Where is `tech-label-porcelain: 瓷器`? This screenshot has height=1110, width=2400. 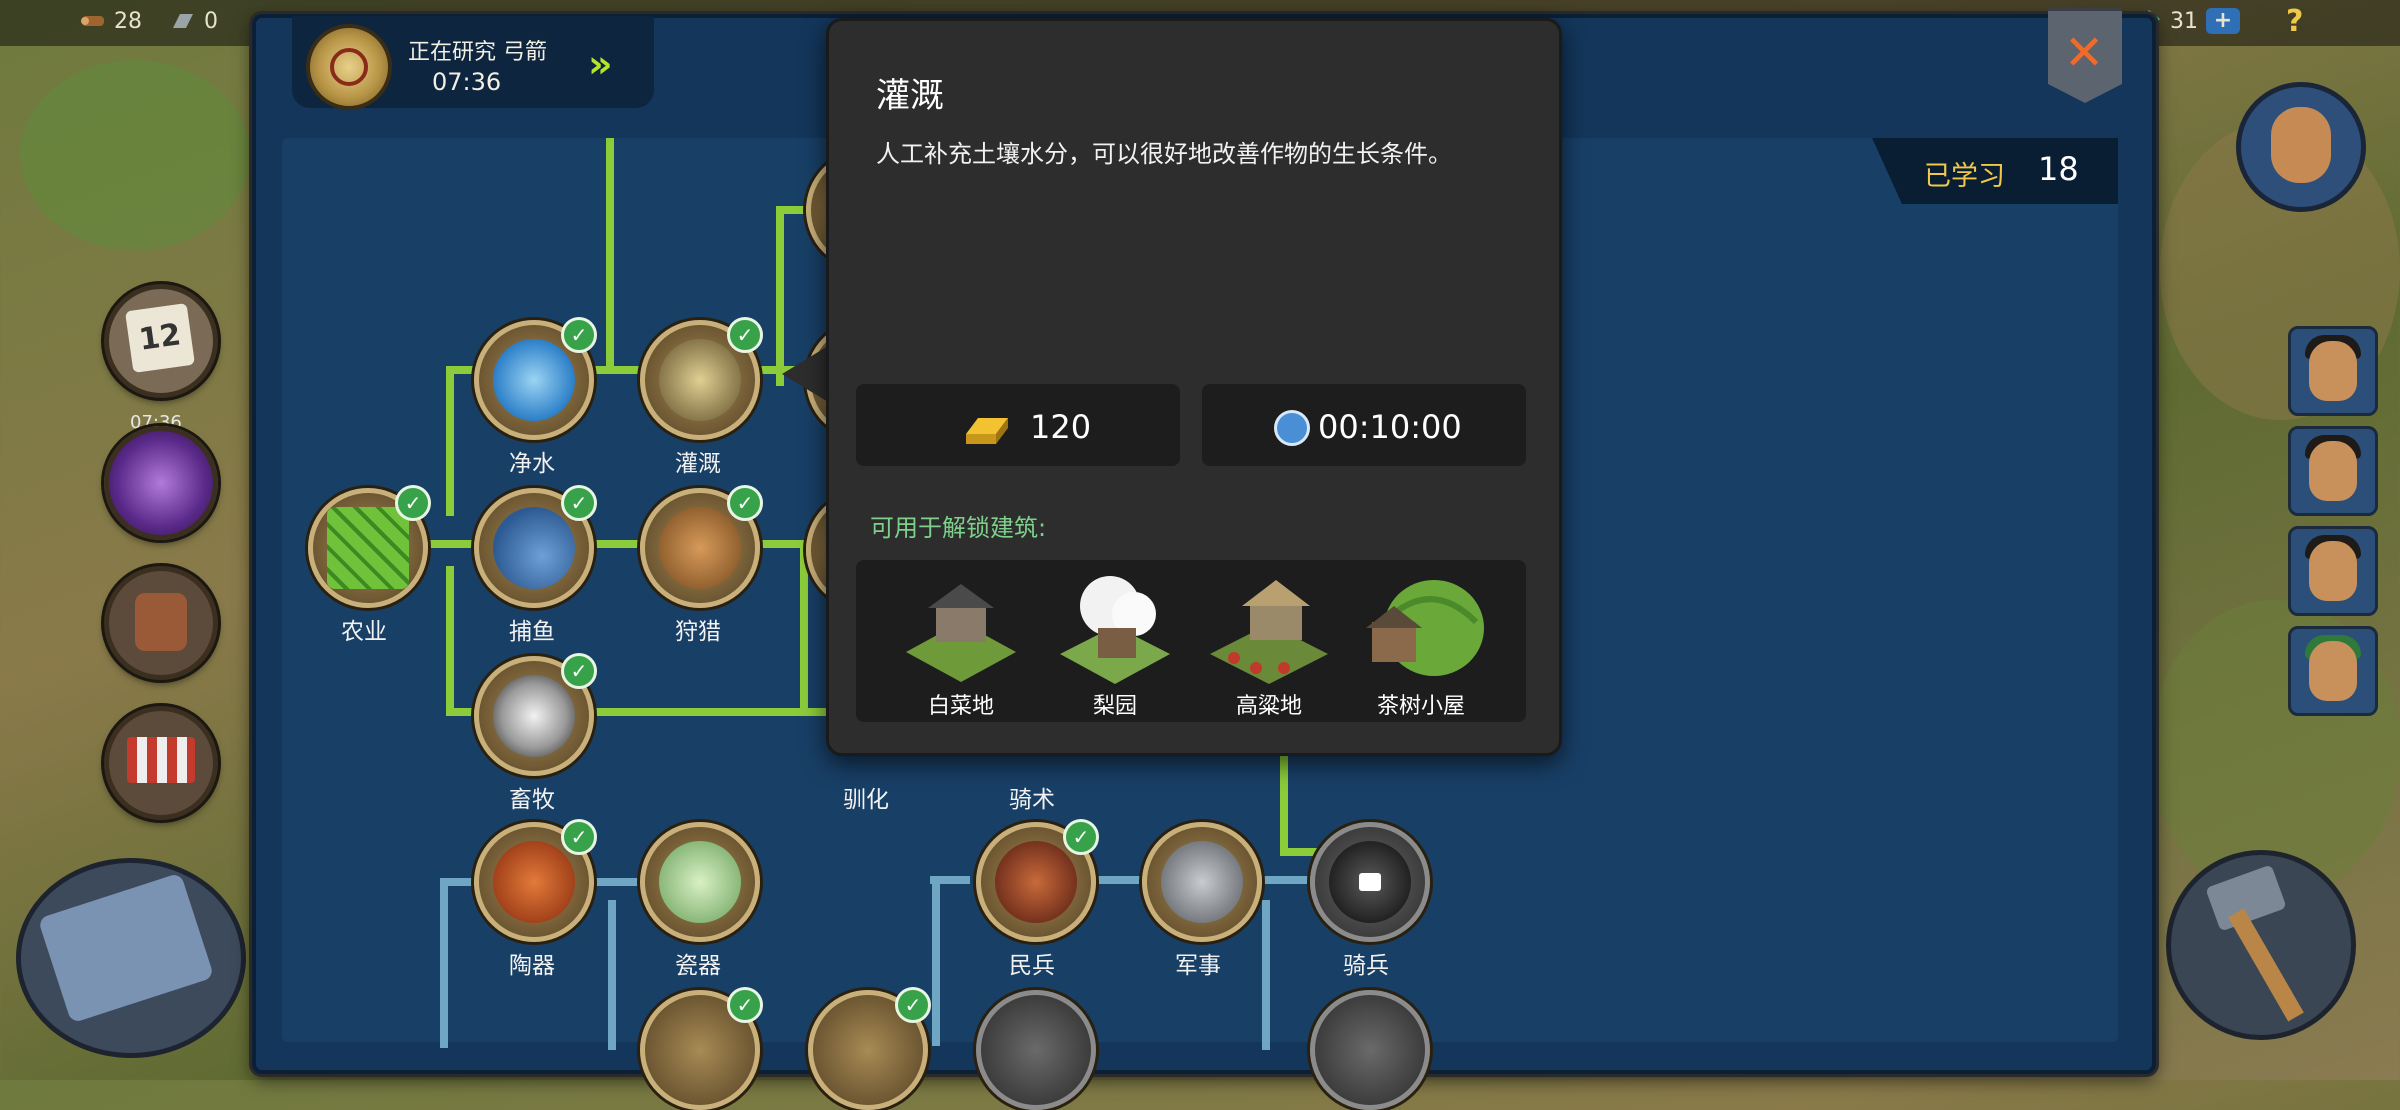
tech-label-porcelain: 瓷器 is located at coordinates (698, 966).